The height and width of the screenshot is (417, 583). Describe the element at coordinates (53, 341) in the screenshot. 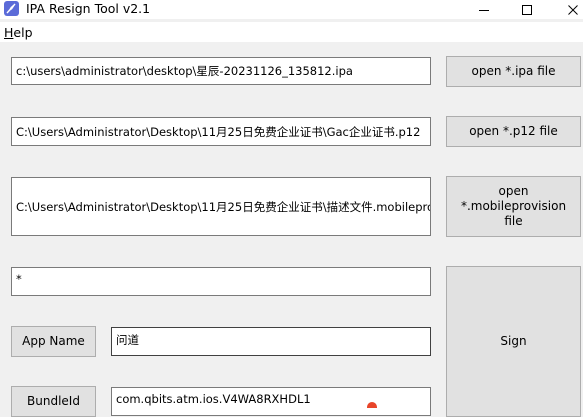

I see `app-name-label: App Name` at that location.